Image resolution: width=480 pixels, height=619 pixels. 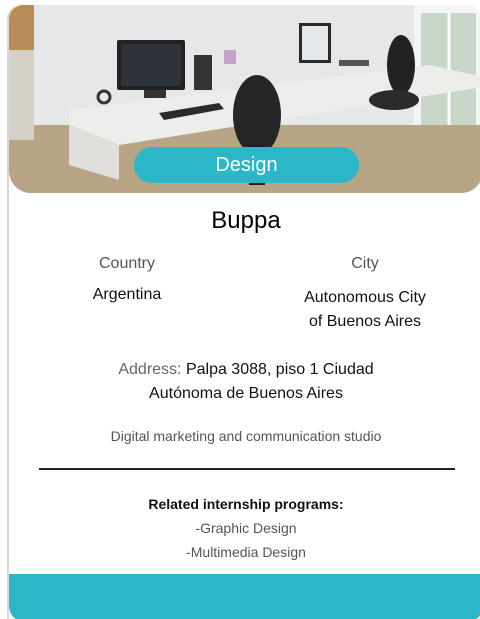 I want to click on city-label: City, so click(x=365, y=263).